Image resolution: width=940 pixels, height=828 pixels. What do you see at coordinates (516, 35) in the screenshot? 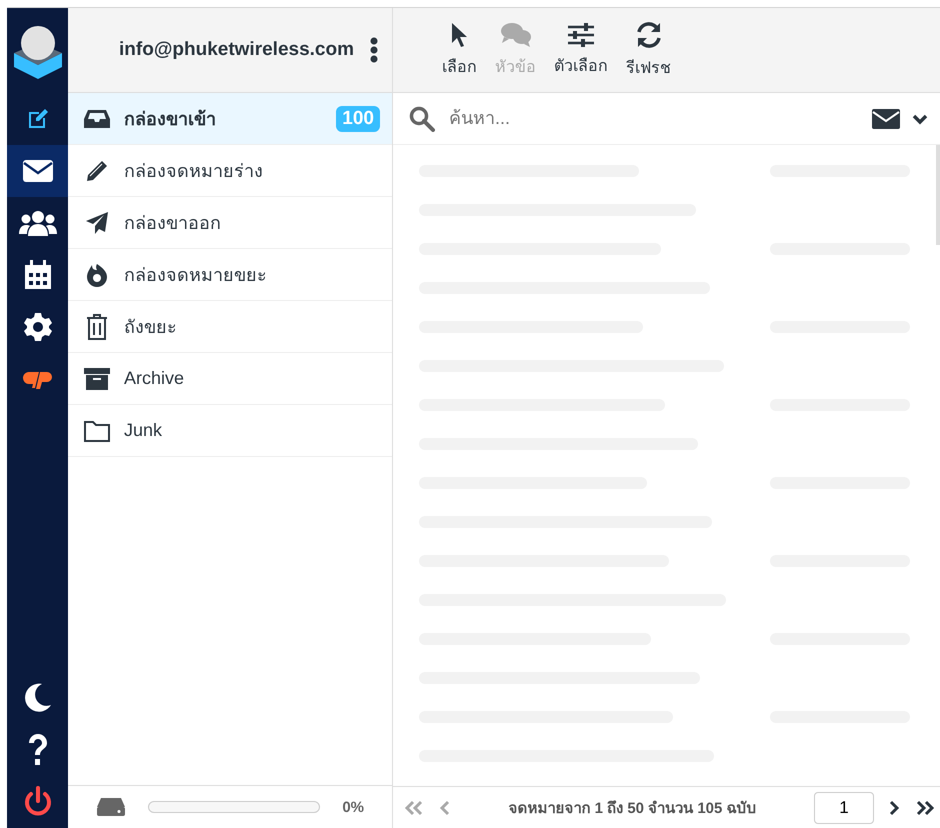
I see `chat-bubbles-icon` at bounding box center [516, 35].